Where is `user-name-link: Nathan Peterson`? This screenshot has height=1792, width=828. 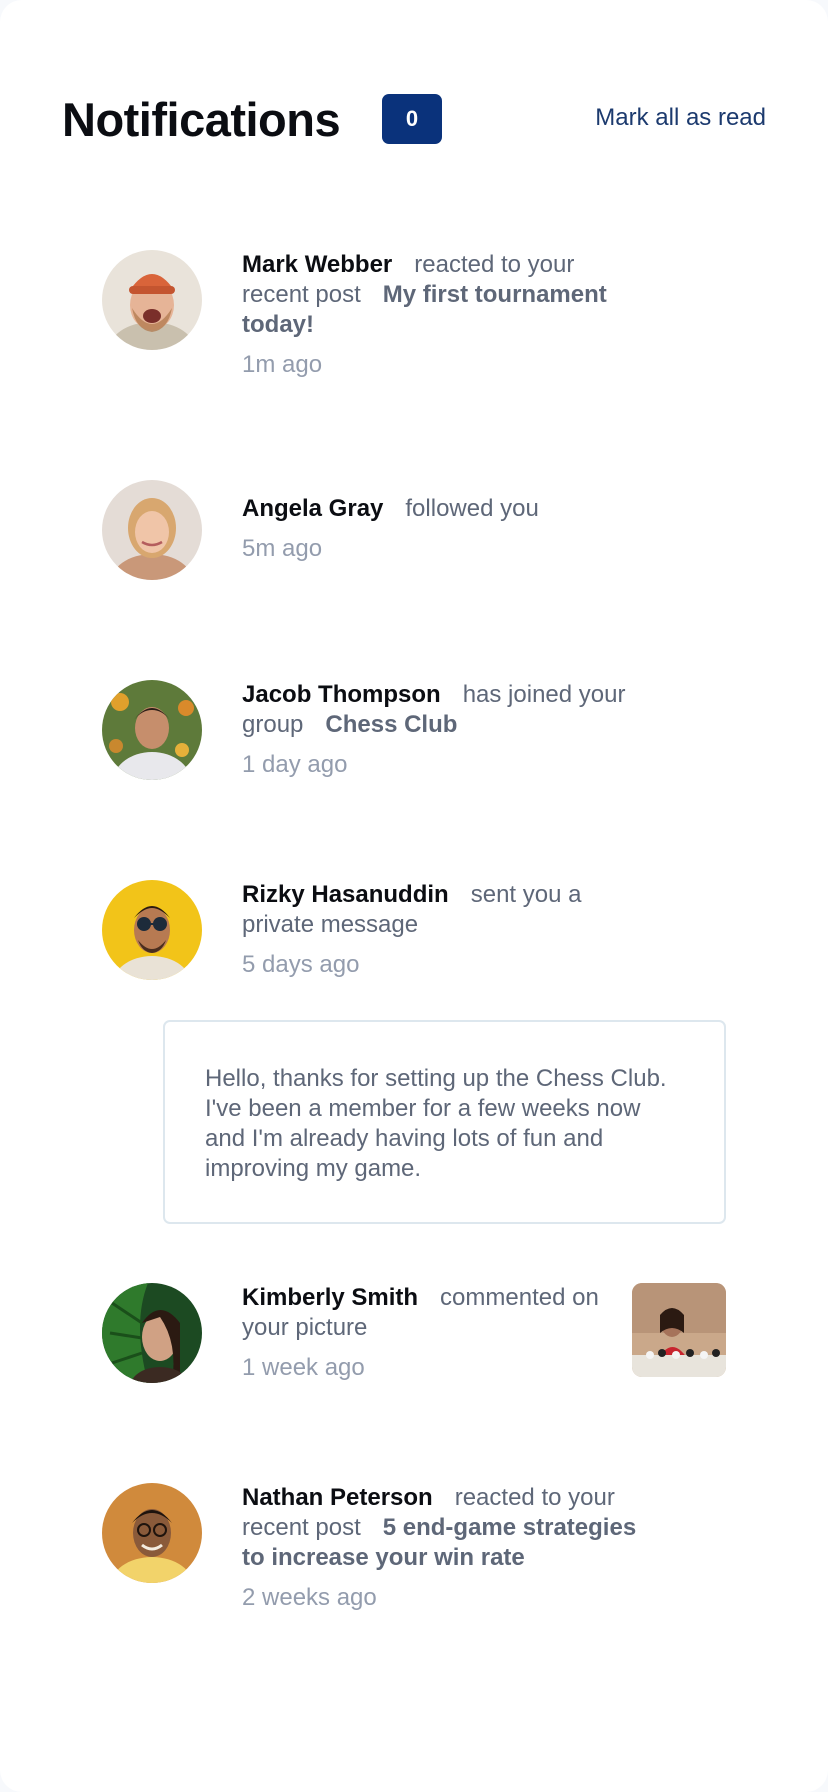 user-name-link: Nathan Peterson is located at coordinates (337, 1497).